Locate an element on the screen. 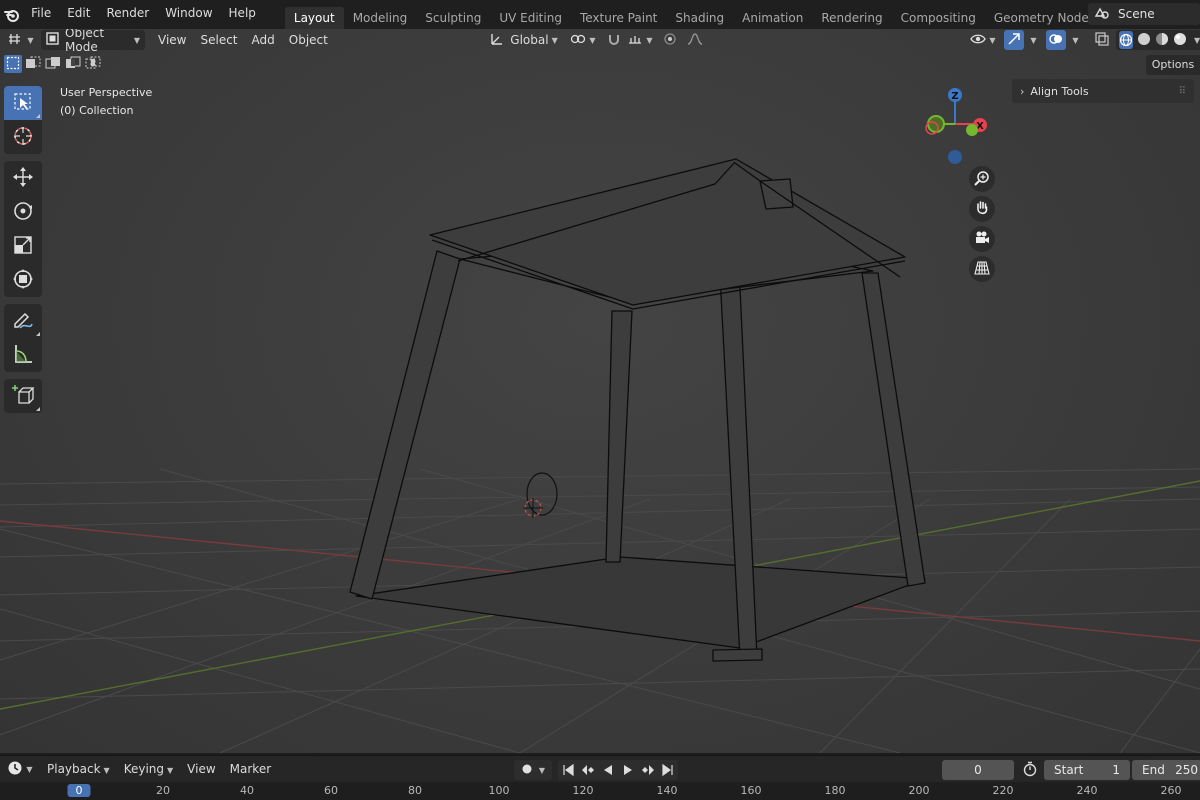 This screenshot has height=800, width=1200. gizmo-toggle is located at coordinates (1014, 40).